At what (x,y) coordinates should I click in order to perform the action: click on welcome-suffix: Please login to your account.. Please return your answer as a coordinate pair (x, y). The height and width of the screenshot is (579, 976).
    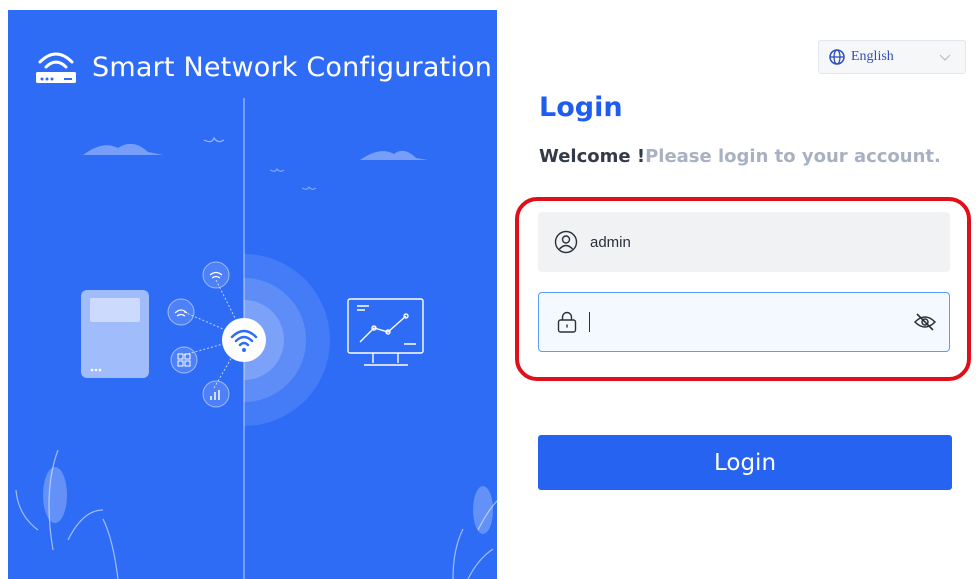
    Looking at the image, I should click on (793, 156).